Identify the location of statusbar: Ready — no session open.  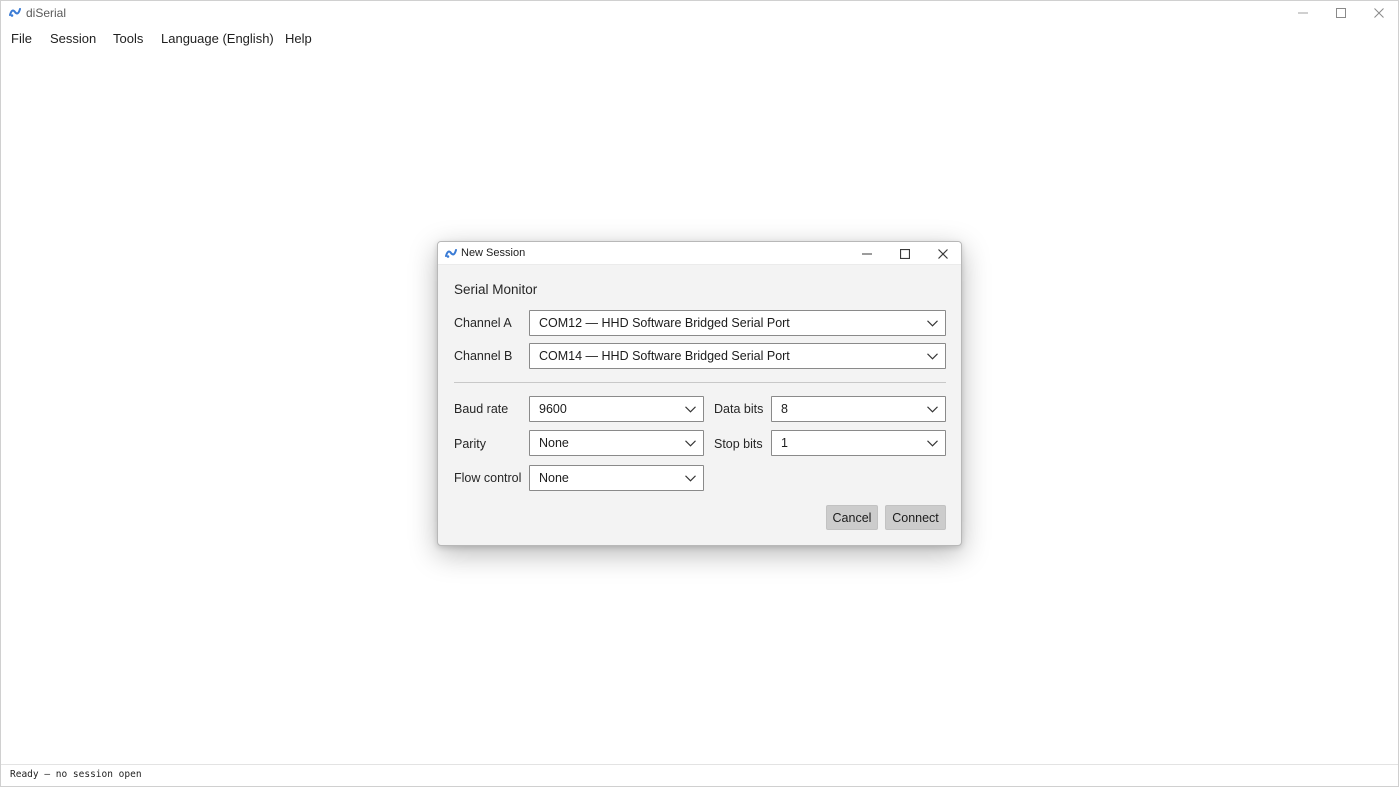
(699, 775).